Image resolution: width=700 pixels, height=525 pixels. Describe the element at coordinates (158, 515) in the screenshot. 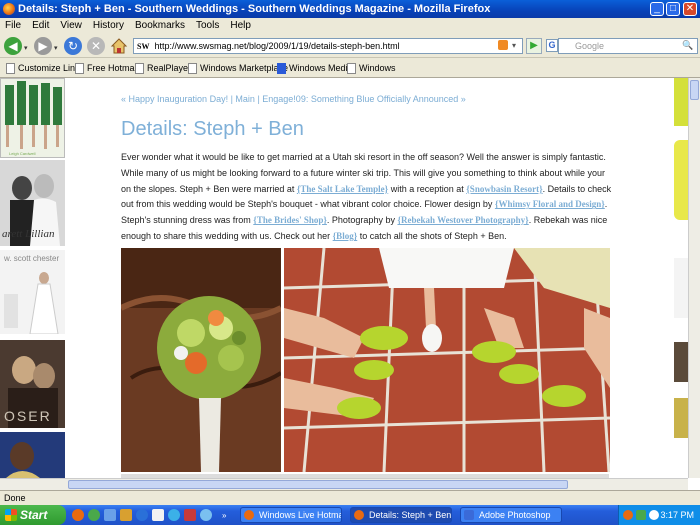

I see `quicklaunch-doc-icon` at that location.